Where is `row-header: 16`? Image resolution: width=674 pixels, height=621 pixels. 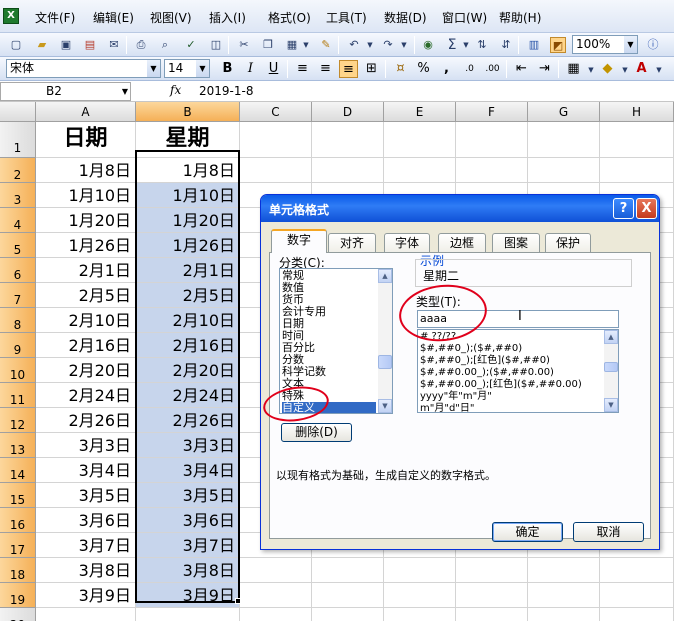 row-header: 16 is located at coordinates (18, 520).